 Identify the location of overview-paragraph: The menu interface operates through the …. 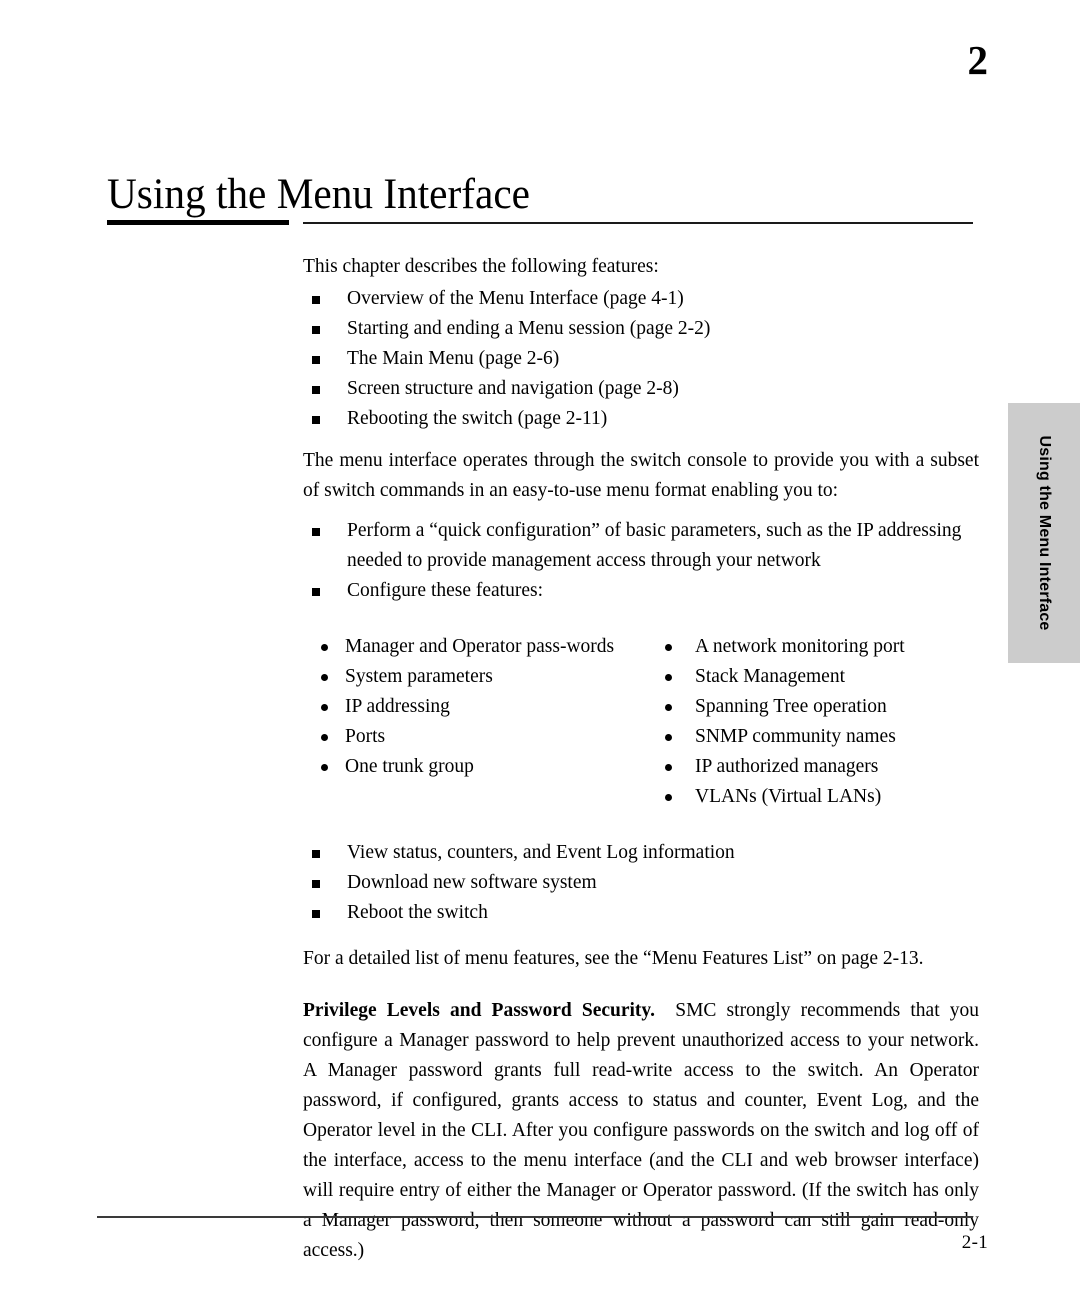
(641, 475).